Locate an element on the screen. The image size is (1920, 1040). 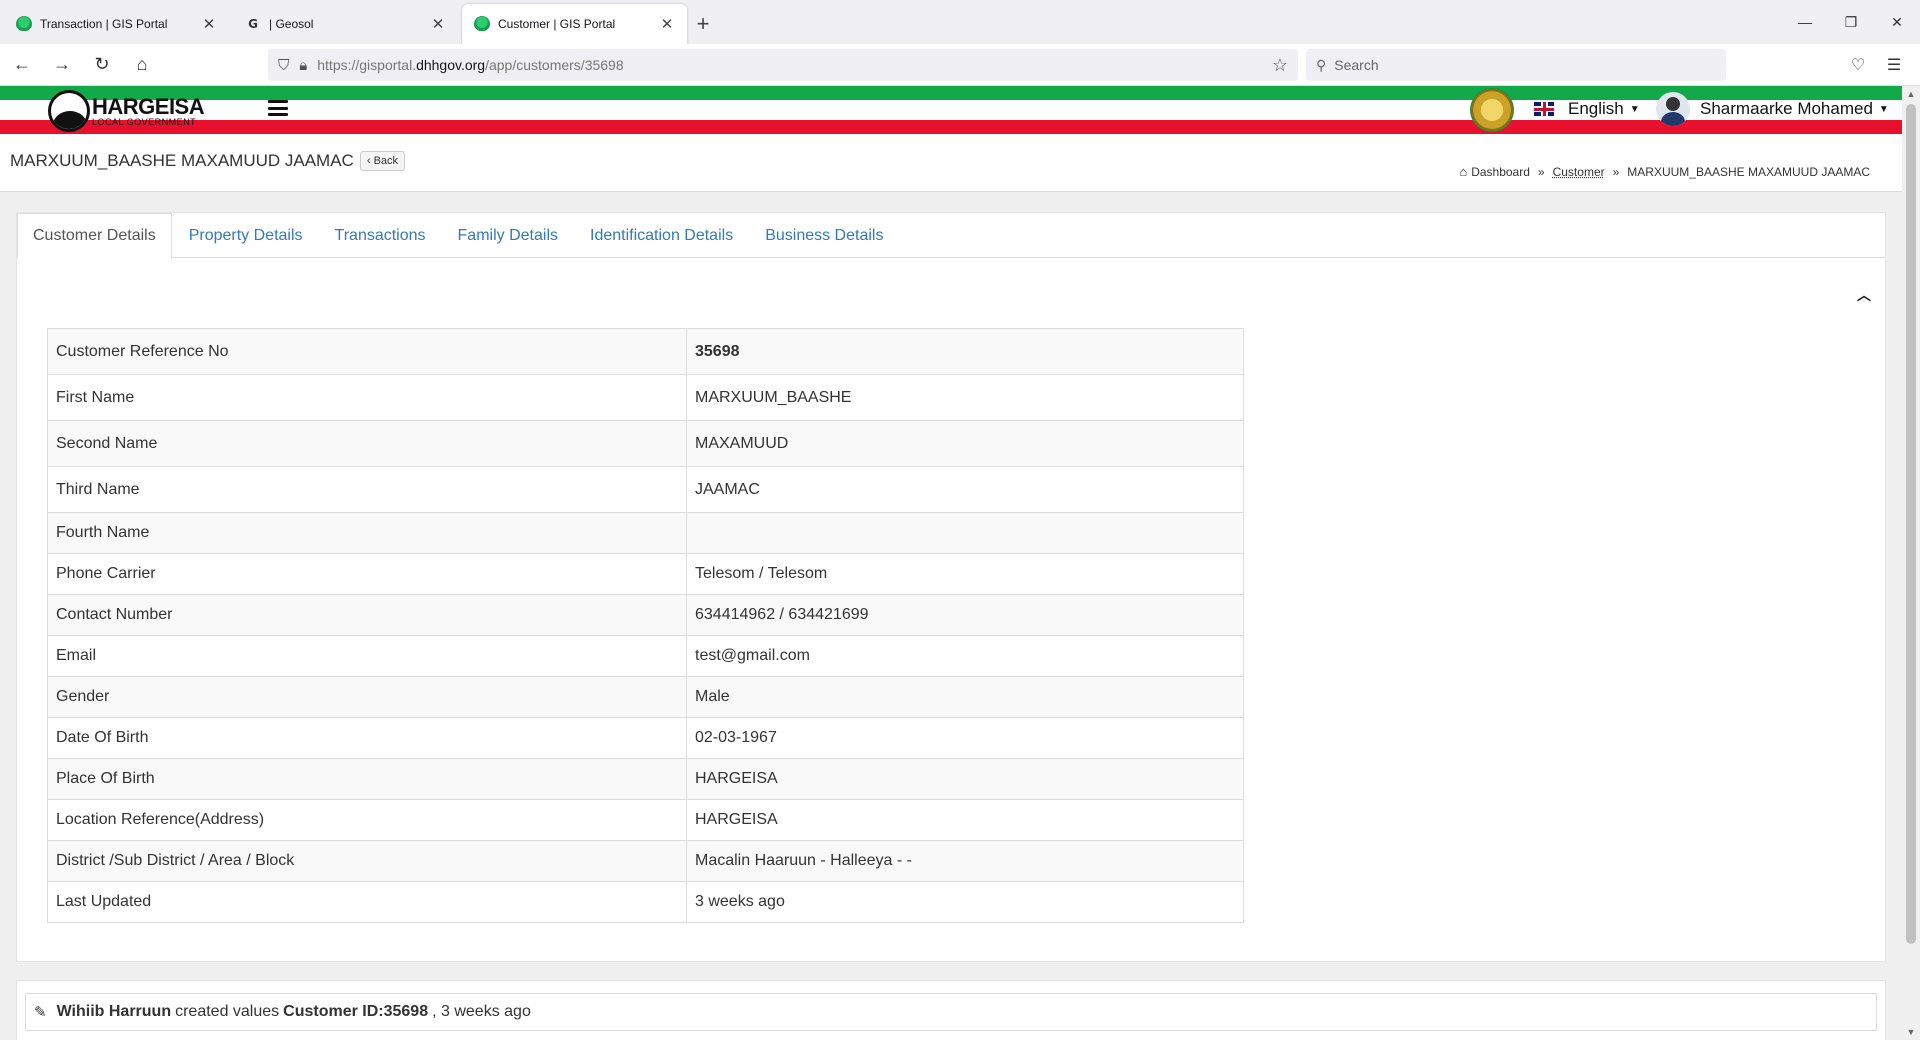
table-row: Email test@gmail.com is located at coordinates (645, 656).